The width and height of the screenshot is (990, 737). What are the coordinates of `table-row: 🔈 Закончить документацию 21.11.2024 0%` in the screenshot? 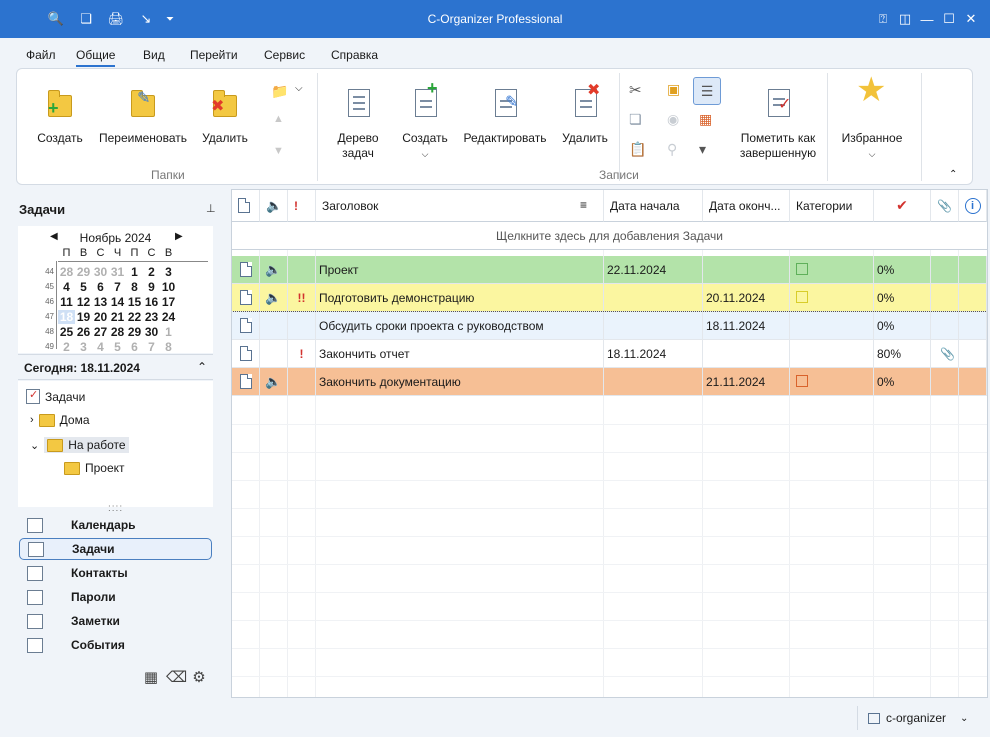 It's located at (609, 382).